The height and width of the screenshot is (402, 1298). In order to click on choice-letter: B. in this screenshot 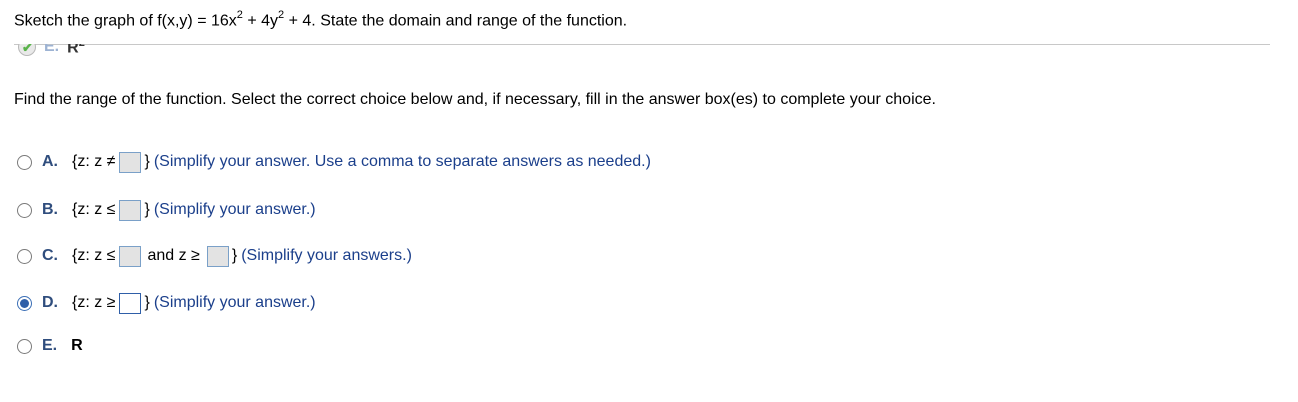, I will do `click(50, 209)`.